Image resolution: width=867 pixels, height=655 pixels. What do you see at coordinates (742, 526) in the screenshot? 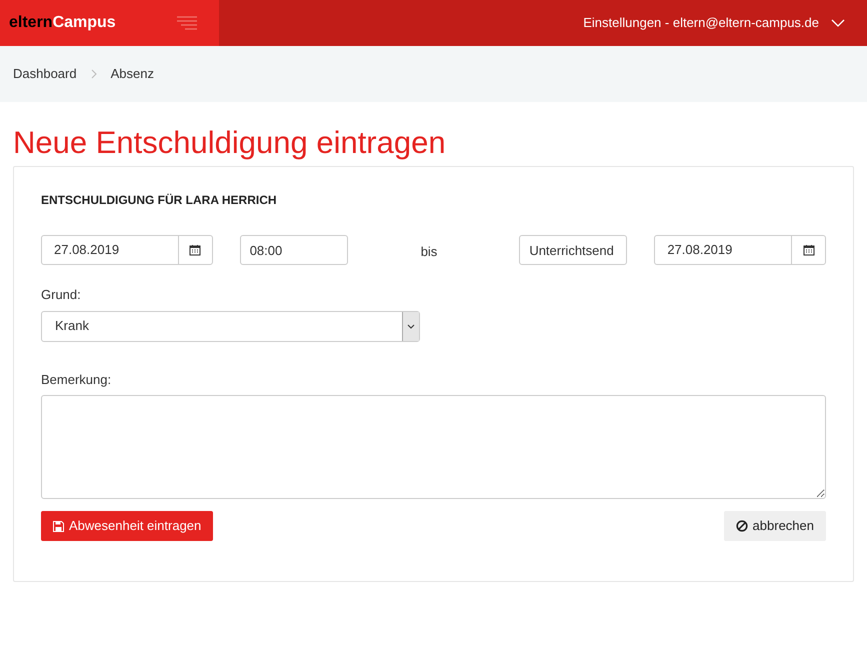
I see `ban-icon` at bounding box center [742, 526].